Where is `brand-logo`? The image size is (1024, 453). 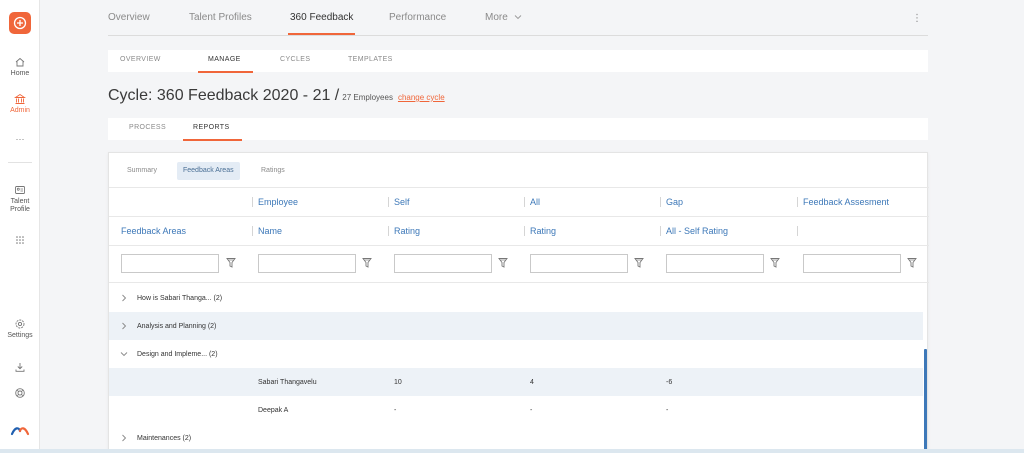
brand-logo is located at coordinates (20, 432).